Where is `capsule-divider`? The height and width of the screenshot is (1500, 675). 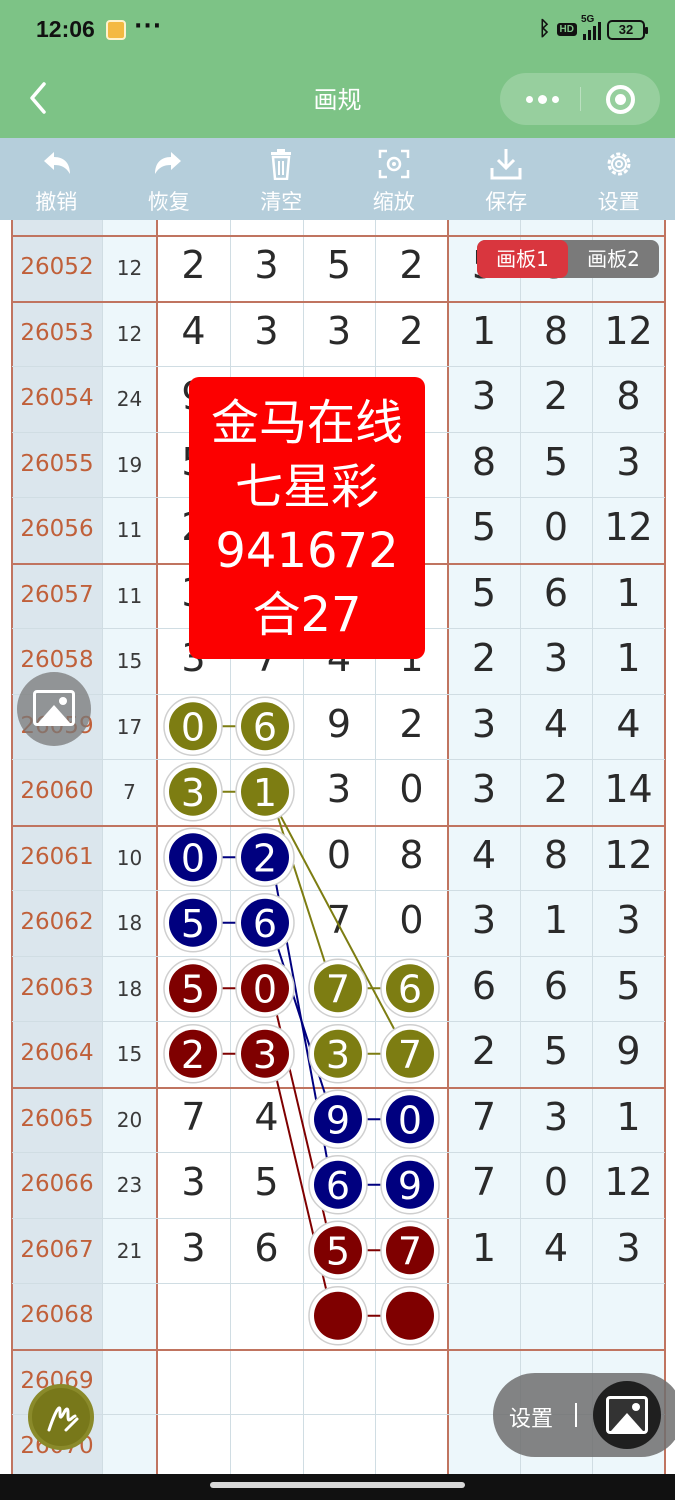 capsule-divider is located at coordinates (580, 99).